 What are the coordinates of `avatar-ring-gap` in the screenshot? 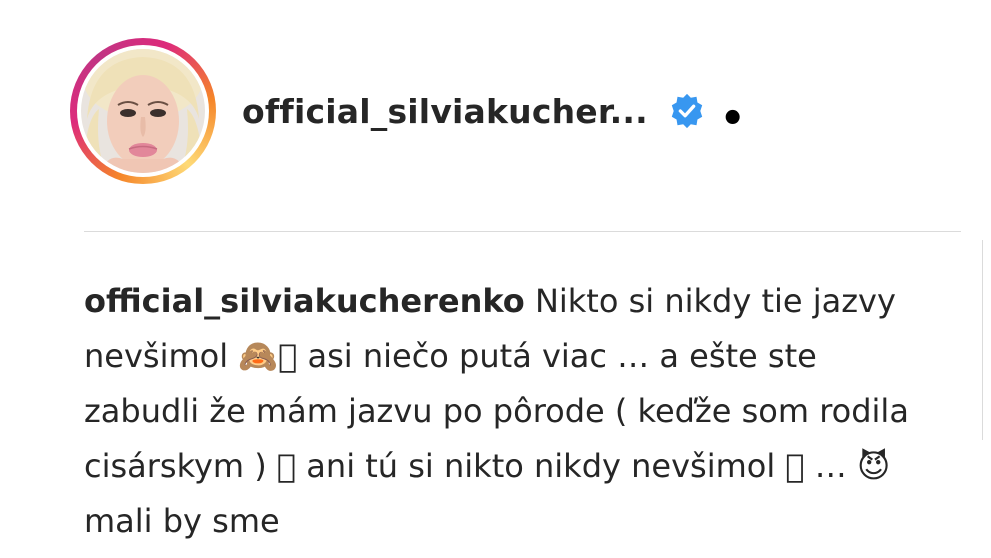 It's located at (143, 111).